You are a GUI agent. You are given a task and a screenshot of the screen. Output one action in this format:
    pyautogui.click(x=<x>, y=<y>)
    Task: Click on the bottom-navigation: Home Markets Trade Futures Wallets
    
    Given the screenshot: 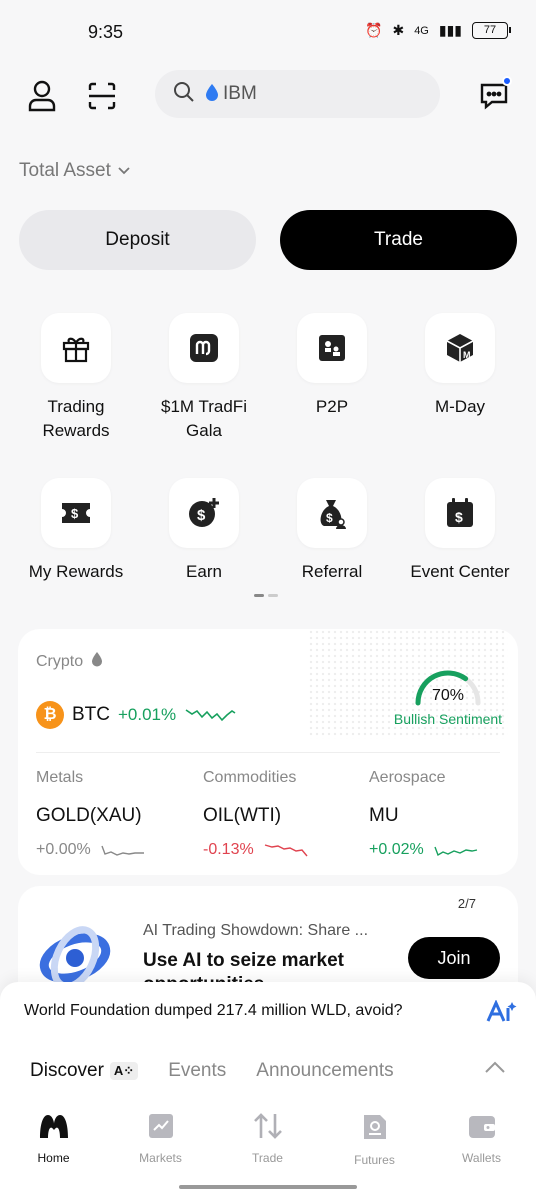 What is the action you would take?
    pyautogui.click(x=268, y=1142)
    